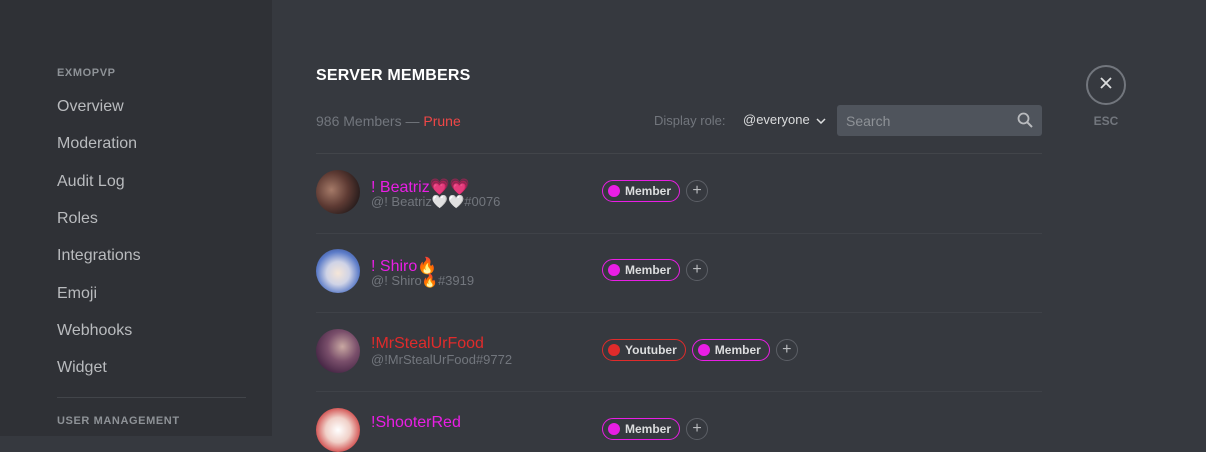 The width and height of the screenshot is (1206, 452). I want to click on server-name-header: EXMOPVP, so click(86, 73).